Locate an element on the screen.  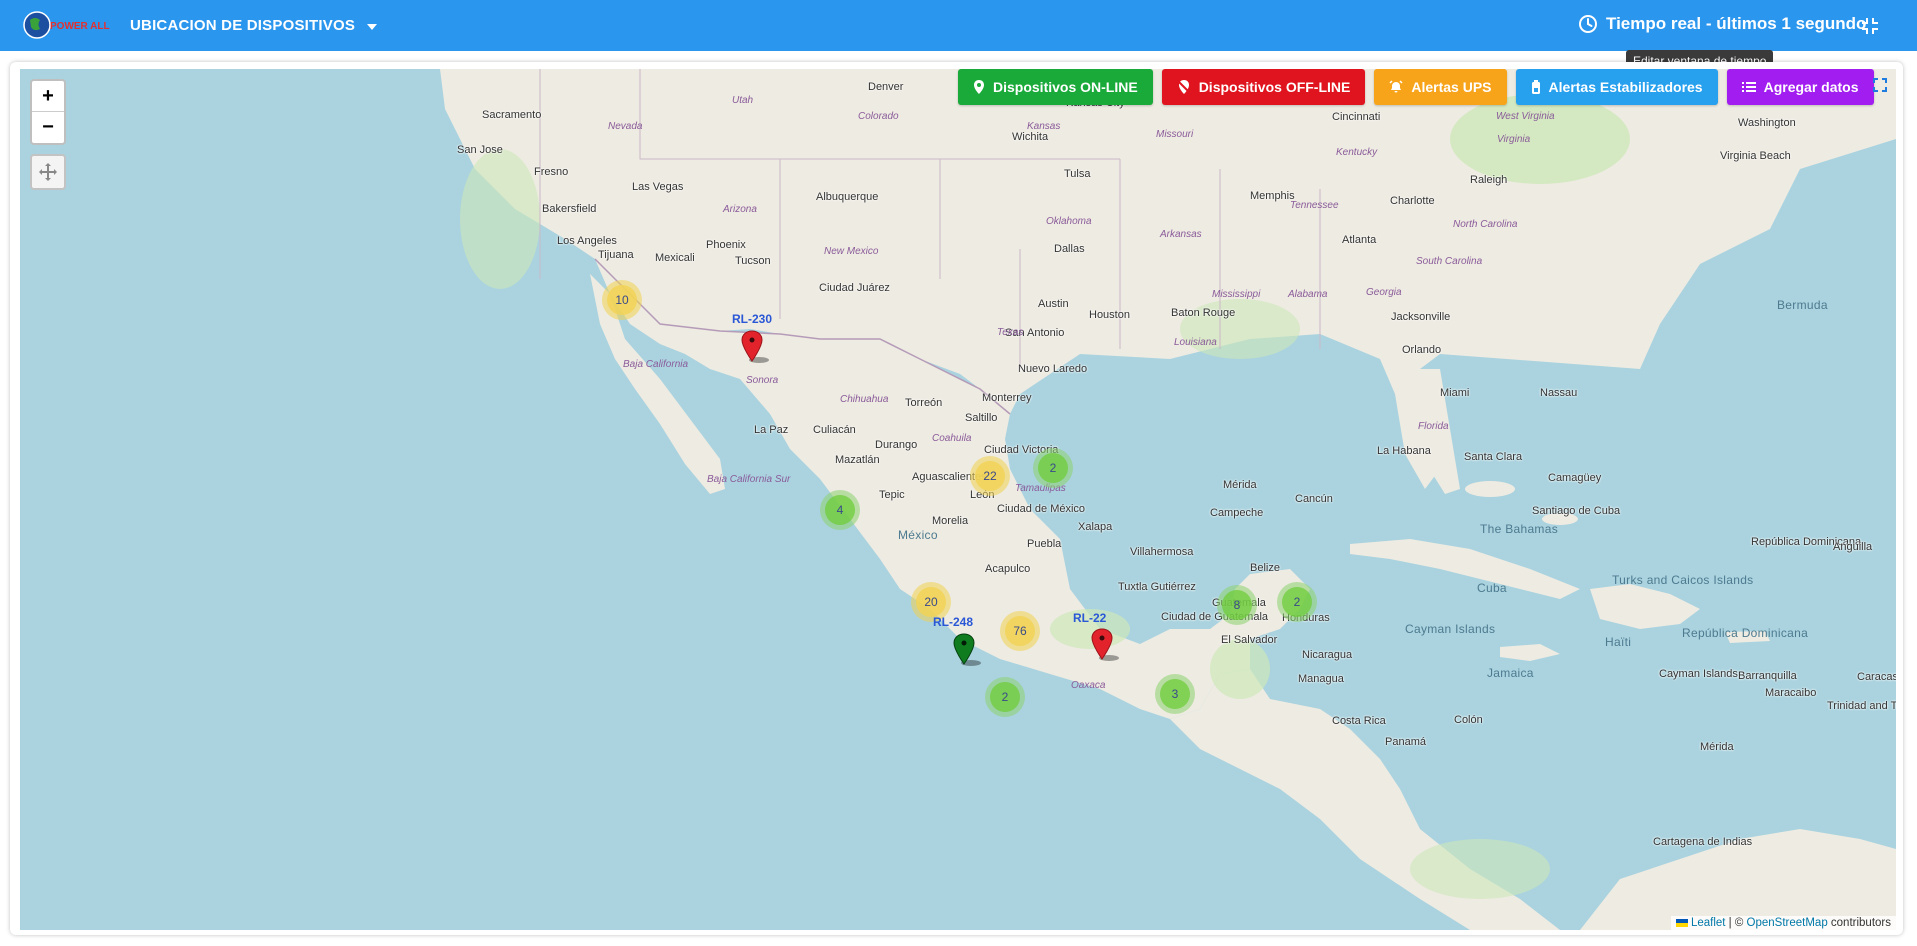
devices-offline-button: Dispositivos OFF-LINE is located at coordinates (1263, 87).